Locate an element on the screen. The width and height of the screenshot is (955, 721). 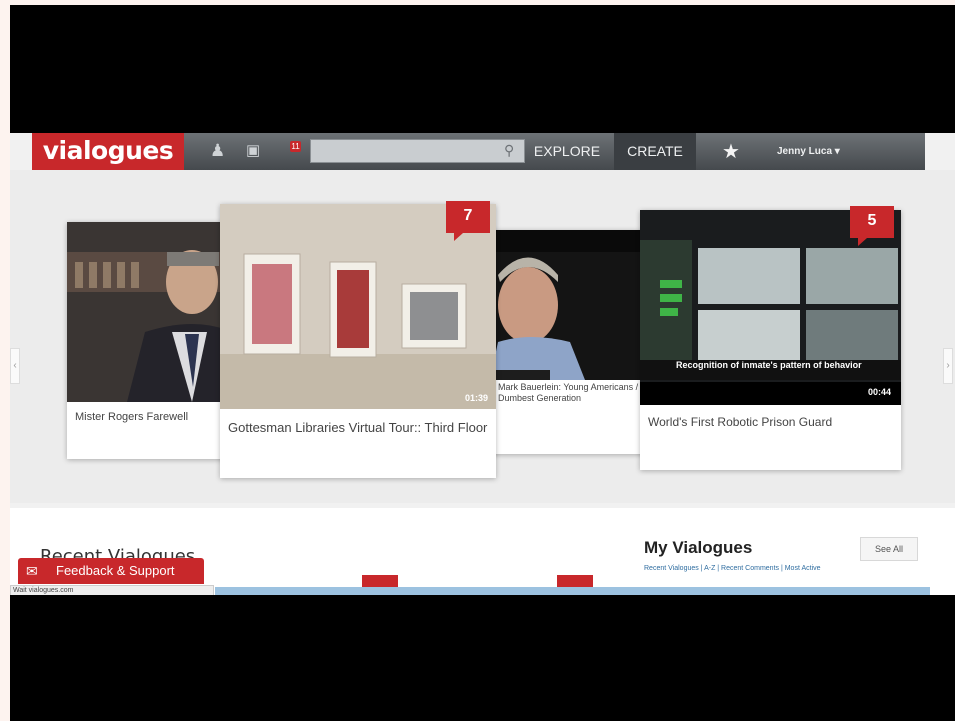
video-duration: 01:39 is located at coordinates (476, 398).